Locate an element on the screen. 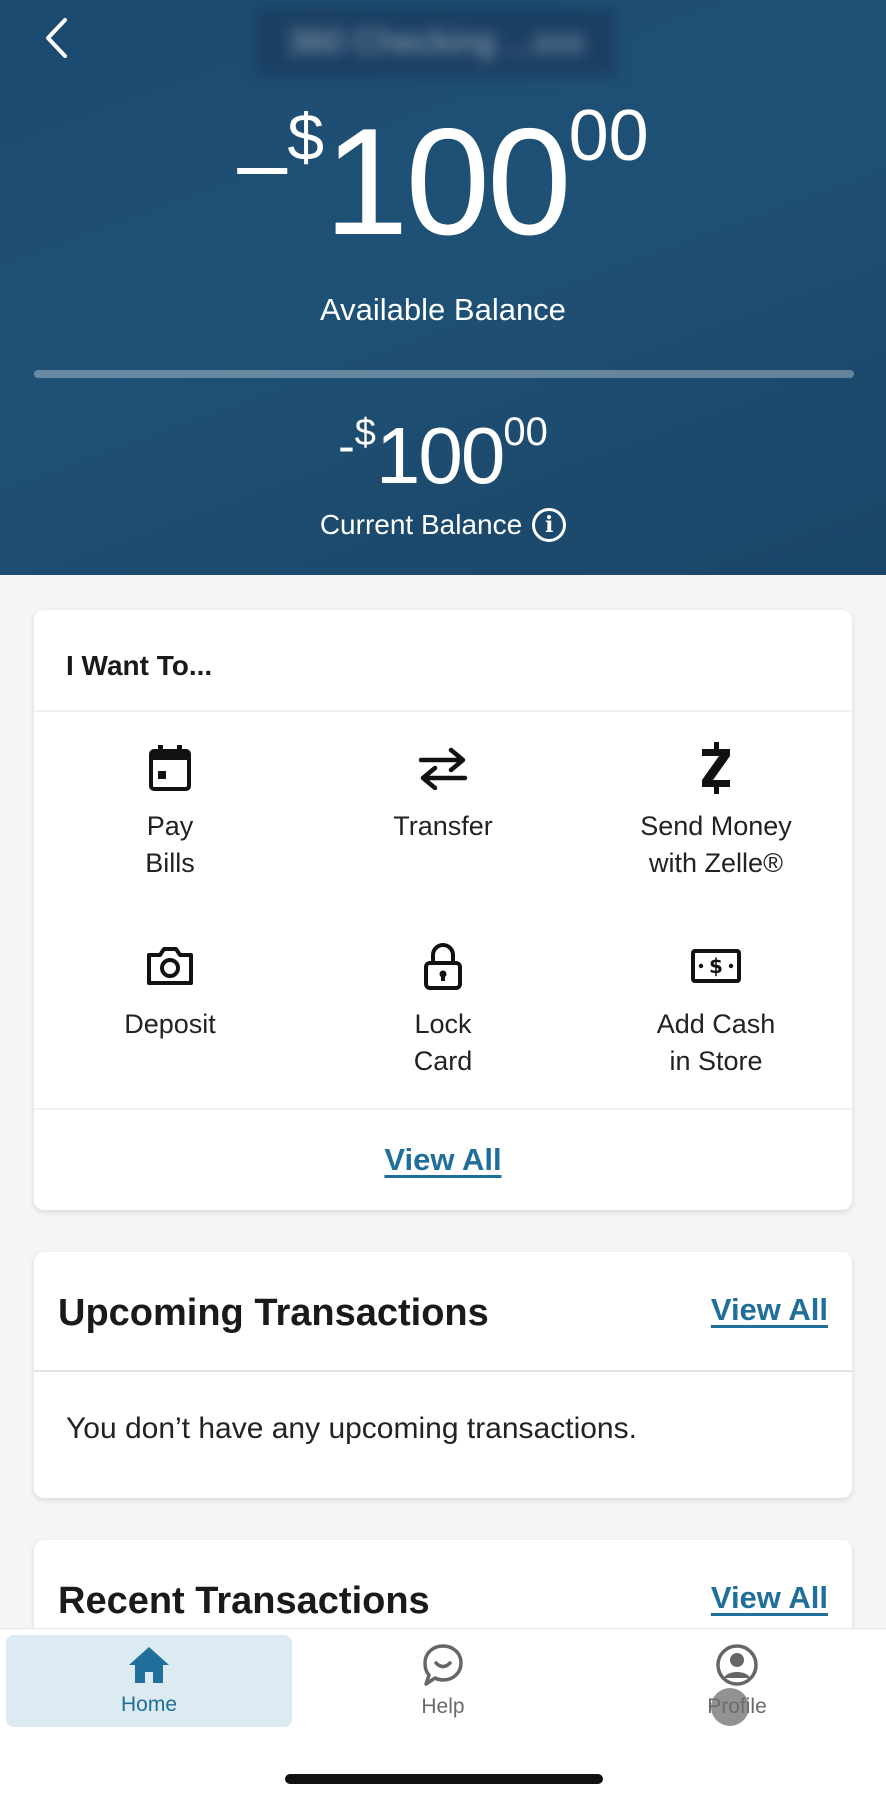 This screenshot has height=1801, width=886. header-divider is located at coordinates (444, 374).